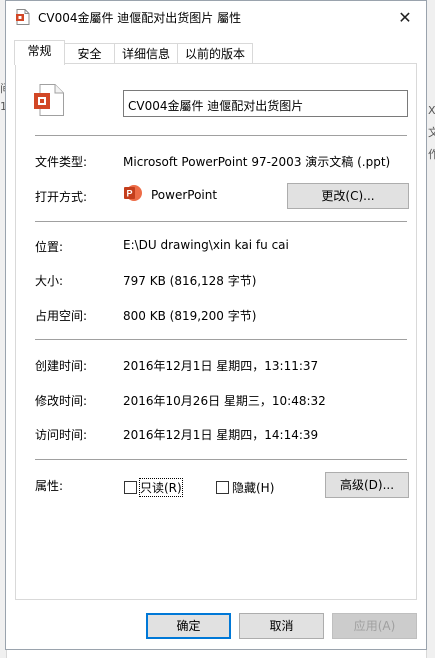 The height and width of the screenshot is (658, 435). I want to click on background-fragment: X, so click(431, 110).